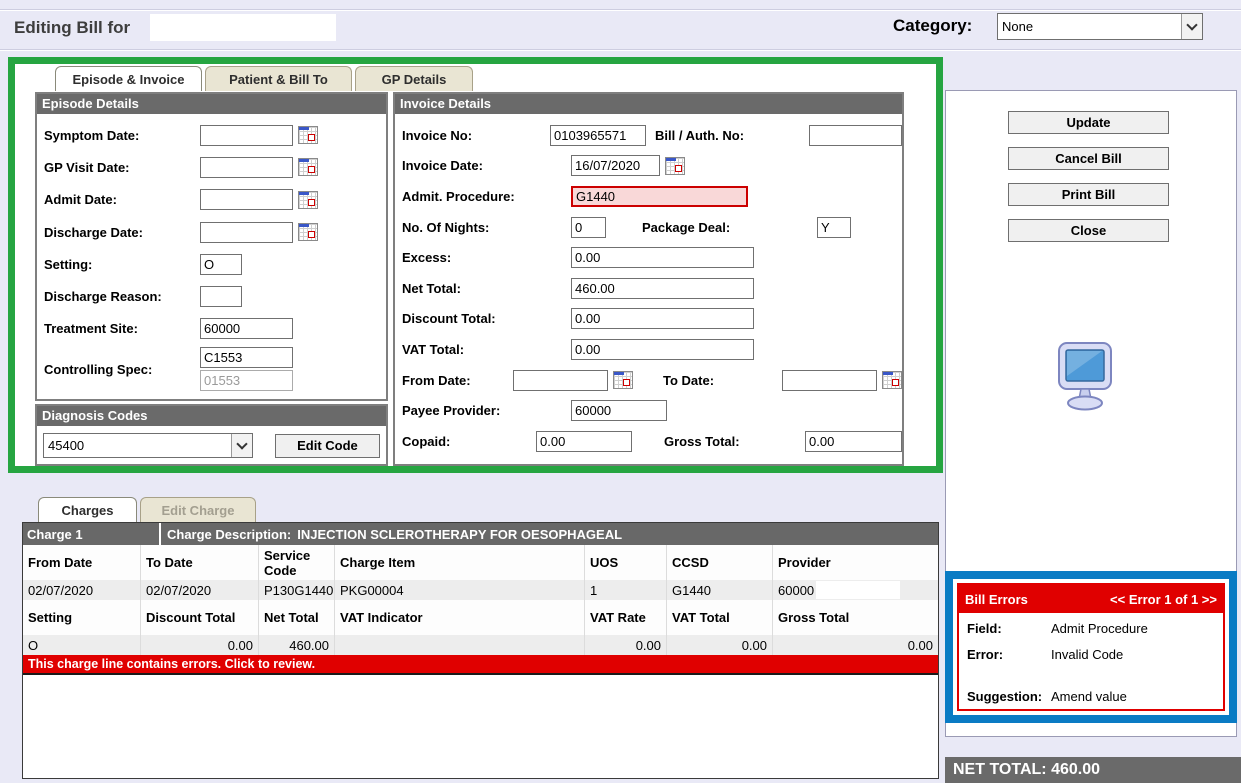 The image size is (1241, 783). What do you see at coordinates (853, 441) in the screenshot?
I see `gross-total-input` at bounding box center [853, 441].